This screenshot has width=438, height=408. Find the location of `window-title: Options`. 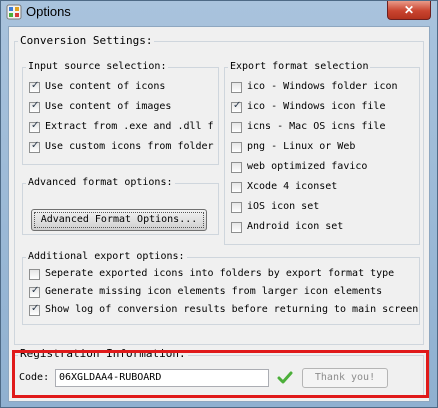

window-title: Options is located at coordinates (48, 11).